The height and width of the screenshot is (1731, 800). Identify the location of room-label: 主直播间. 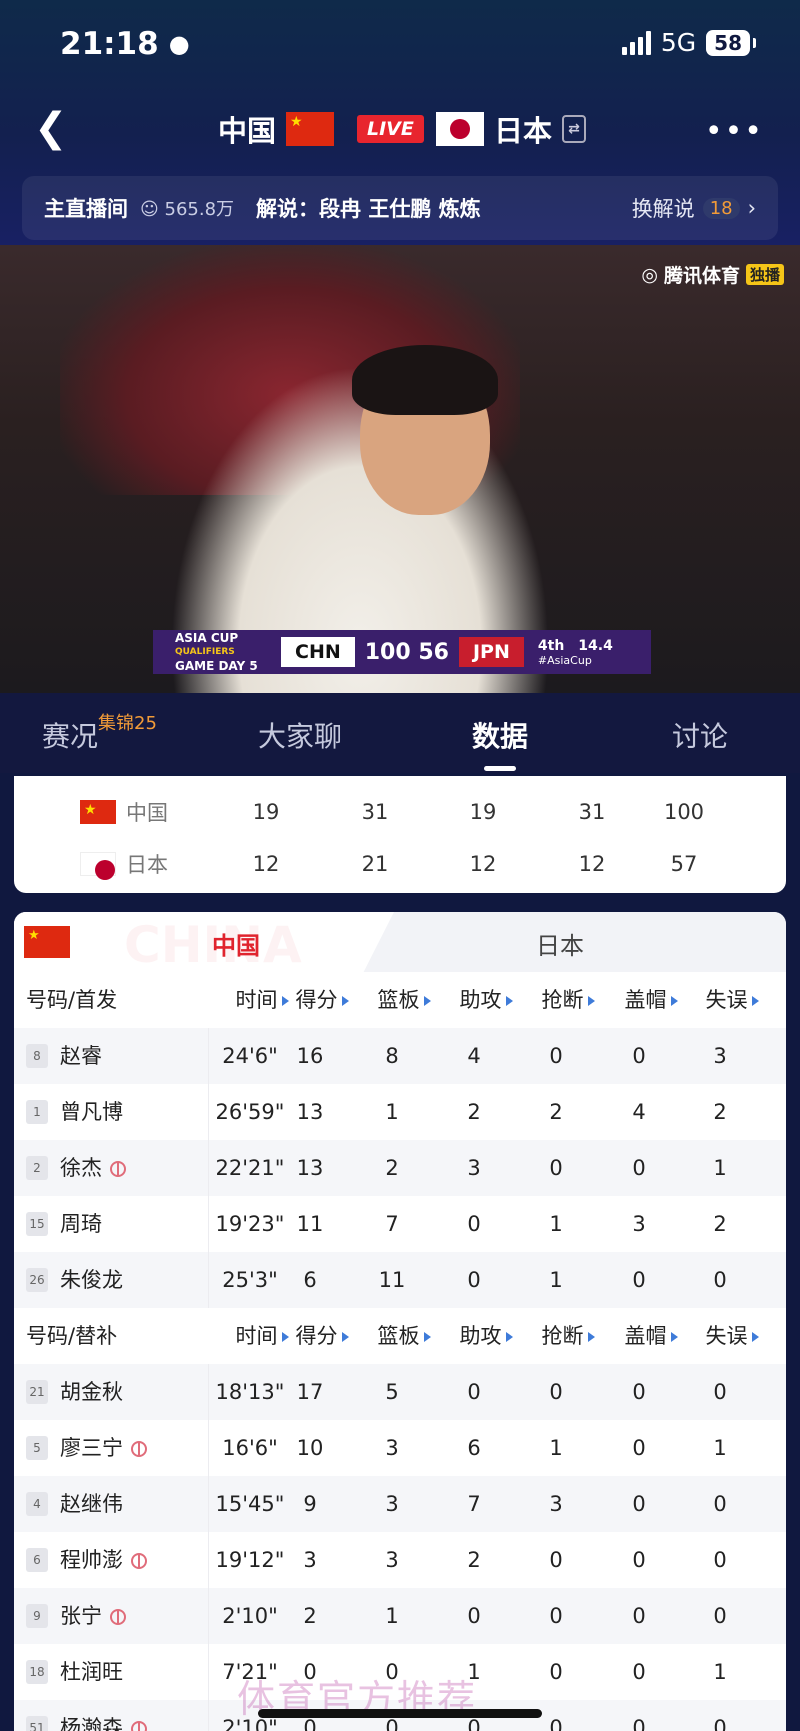
(86, 208).